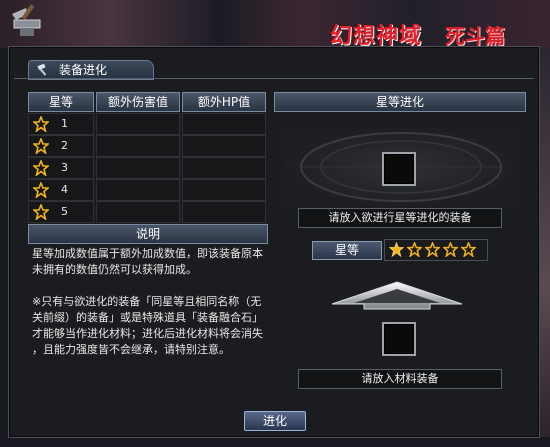 This screenshot has height=447, width=550. What do you see at coordinates (400, 218) in the screenshot?
I see `equipment-slot-hint: 请放入欲进行星等进化的装备` at bounding box center [400, 218].